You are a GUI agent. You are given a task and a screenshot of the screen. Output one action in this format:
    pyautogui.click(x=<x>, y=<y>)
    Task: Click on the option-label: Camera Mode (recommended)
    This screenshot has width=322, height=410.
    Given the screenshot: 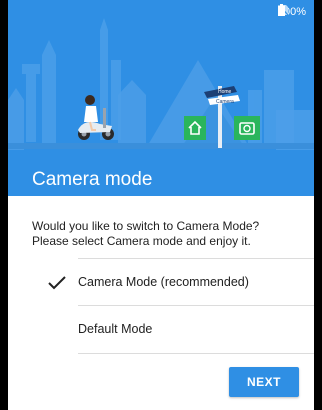 What is the action you would take?
    pyautogui.click(x=163, y=281)
    